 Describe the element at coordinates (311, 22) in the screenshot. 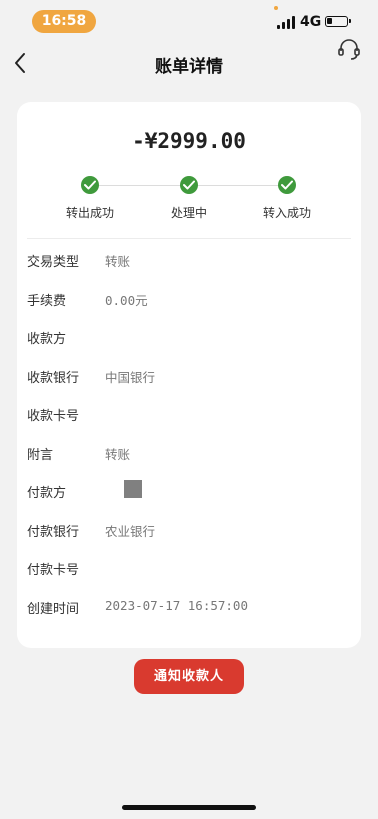

I see `network-label: 4G` at that location.